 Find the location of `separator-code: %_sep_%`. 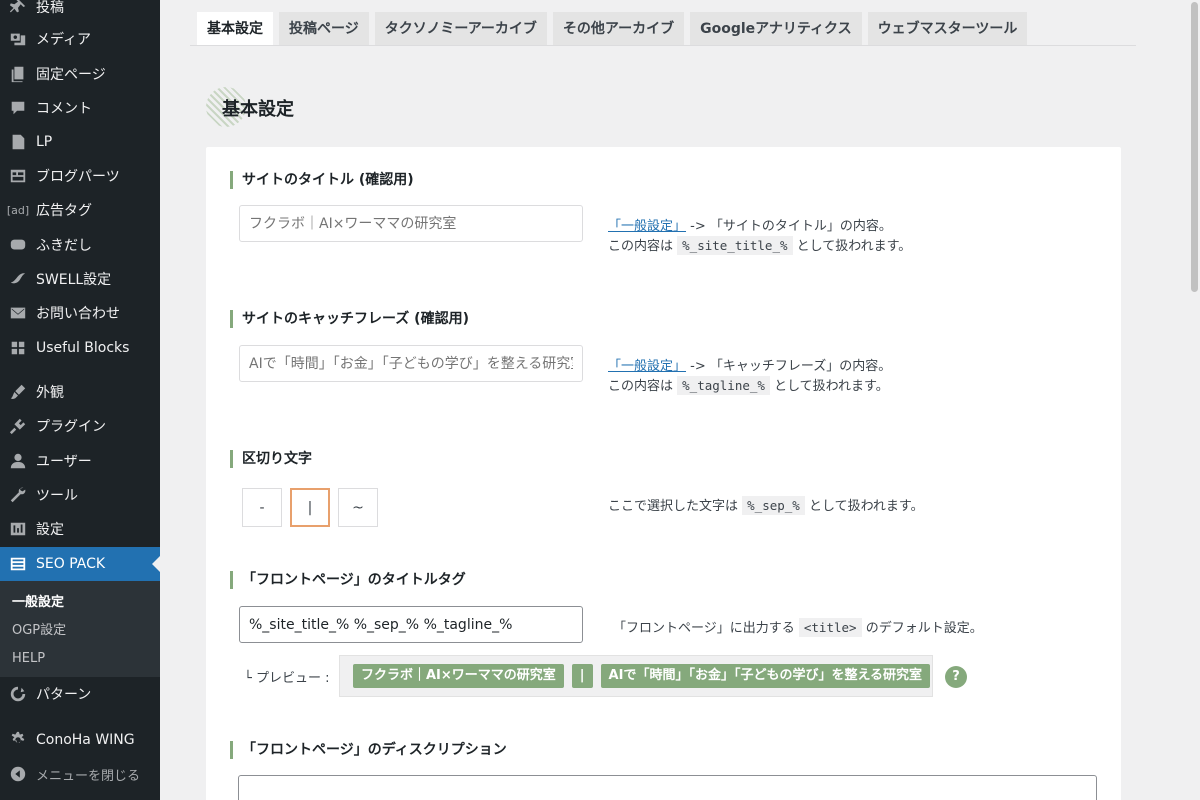

separator-code: %_sep_% is located at coordinates (773, 505).